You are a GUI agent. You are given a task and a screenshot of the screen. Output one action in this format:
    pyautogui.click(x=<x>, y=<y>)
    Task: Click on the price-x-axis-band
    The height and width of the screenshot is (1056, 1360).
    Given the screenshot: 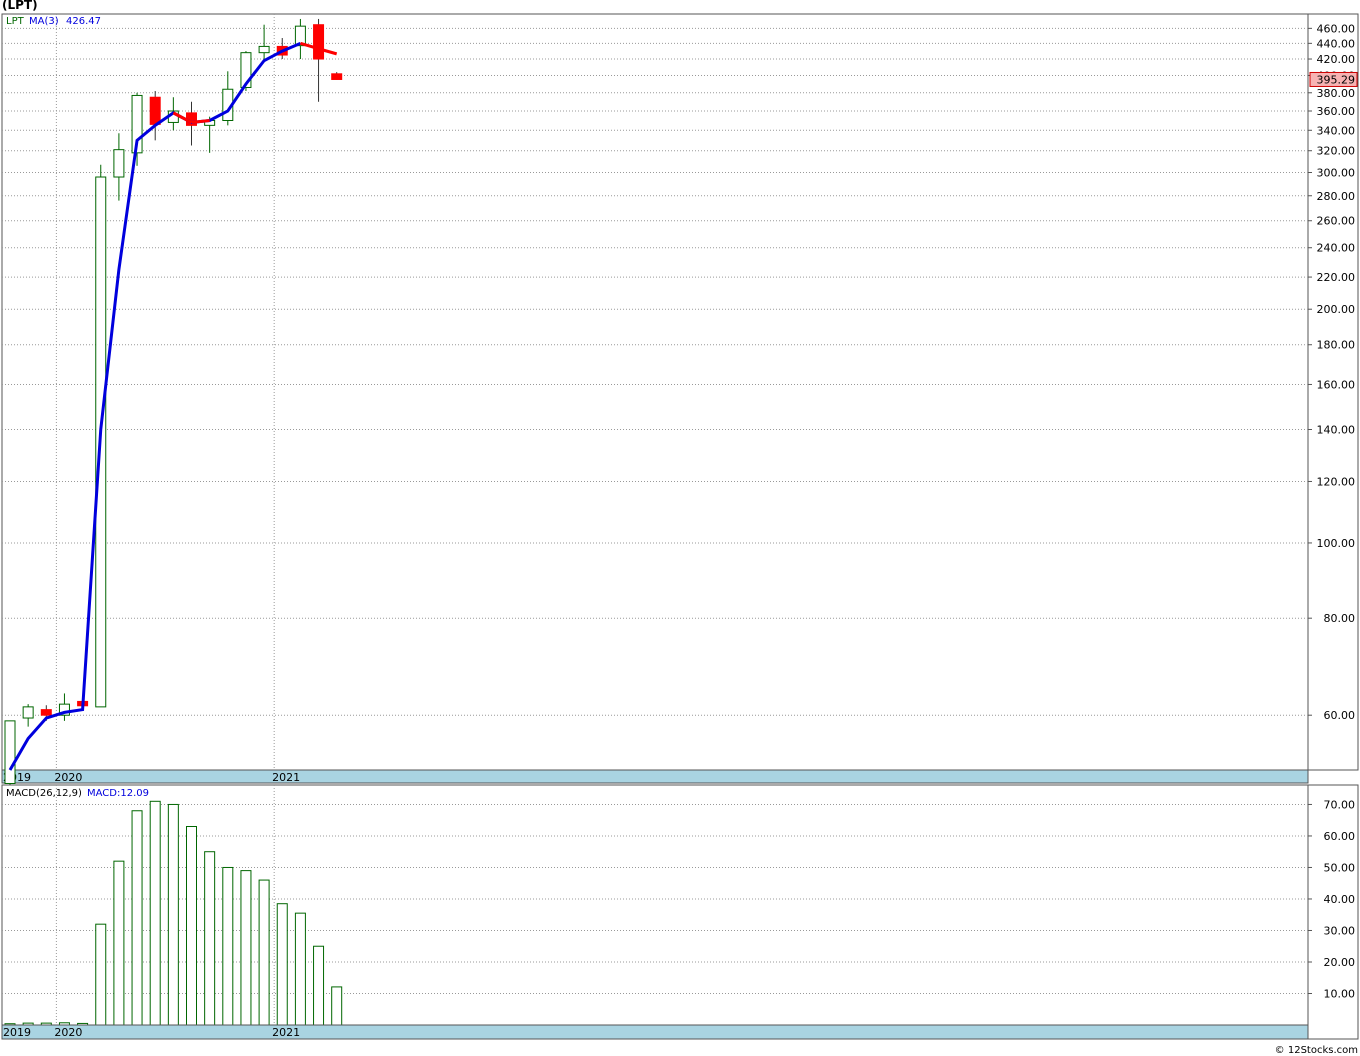 What is the action you would take?
    pyautogui.click(x=655, y=776)
    